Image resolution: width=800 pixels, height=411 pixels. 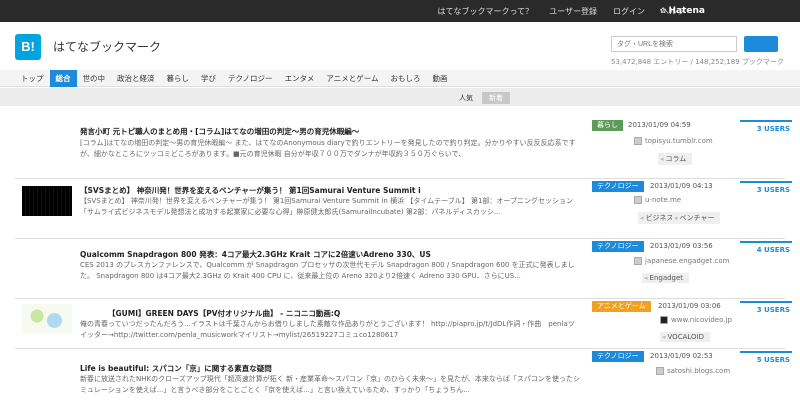 What do you see at coordinates (224, 313) in the screenshot?
I see `entry-title: 【GUMI】GREEN DAYS【PV付オリジナル曲】 ‐ ニコニコ動画:Q` at bounding box center [224, 313].